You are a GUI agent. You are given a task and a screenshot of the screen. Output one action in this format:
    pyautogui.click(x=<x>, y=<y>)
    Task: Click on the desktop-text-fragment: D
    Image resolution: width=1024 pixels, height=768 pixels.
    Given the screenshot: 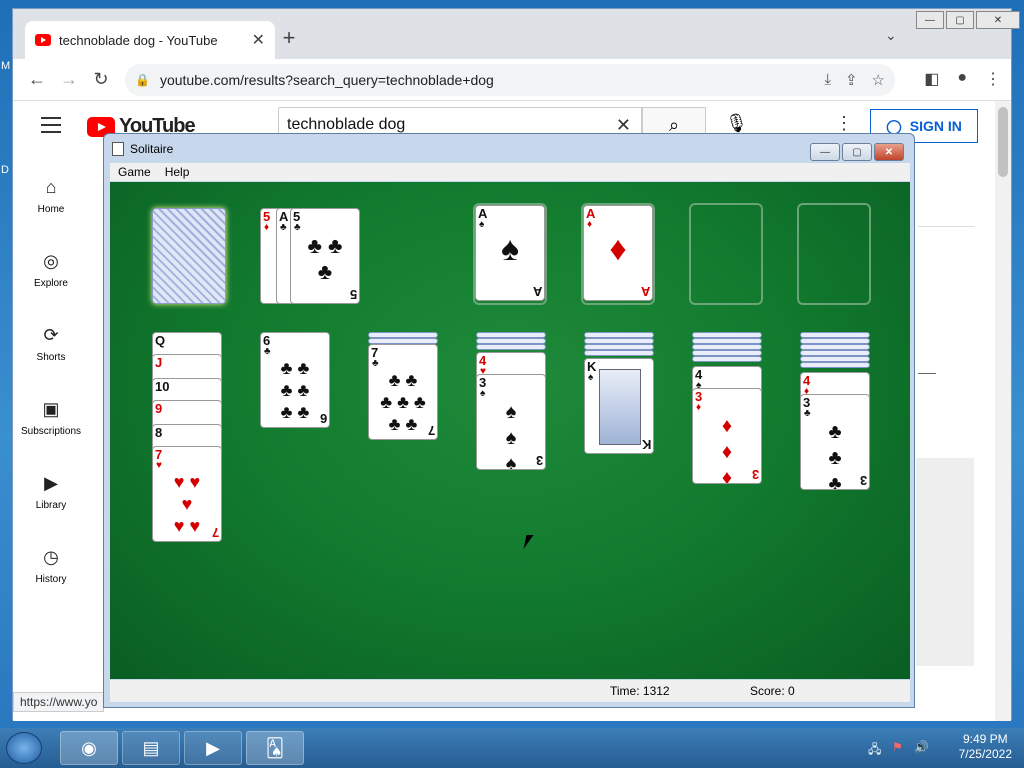 What is the action you would take?
    pyautogui.click(x=5, y=170)
    